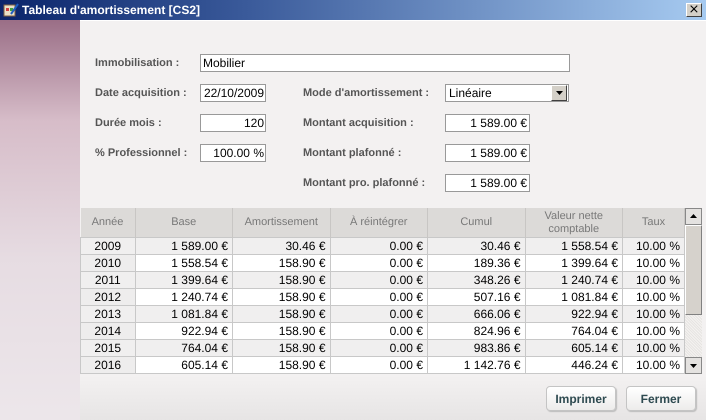 The width and height of the screenshot is (706, 420). Describe the element at coordinates (107, 280) in the screenshot. I see `table-cell: 2011` at that location.